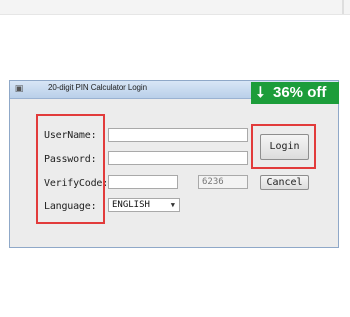 The image size is (350, 317). What do you see at coordinates (261, 92) in the screenshot?
I see `down-arrow-icon: ⭣` at bounding box center [261, 92].